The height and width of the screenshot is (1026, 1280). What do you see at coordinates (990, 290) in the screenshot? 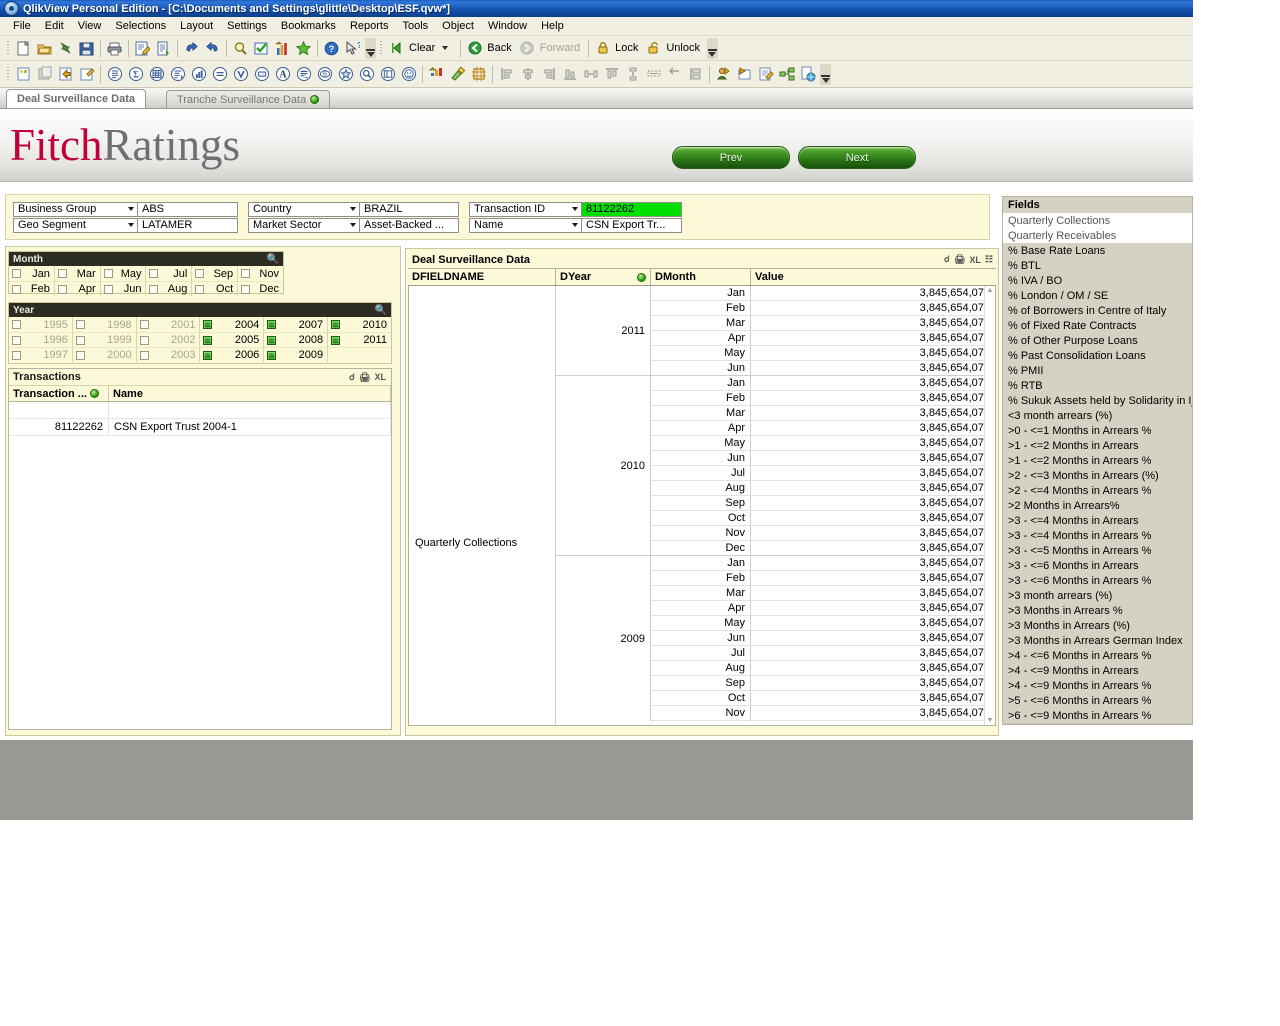
I see `scroll-up-arrow: ▲` at bounding box center [990, 290].